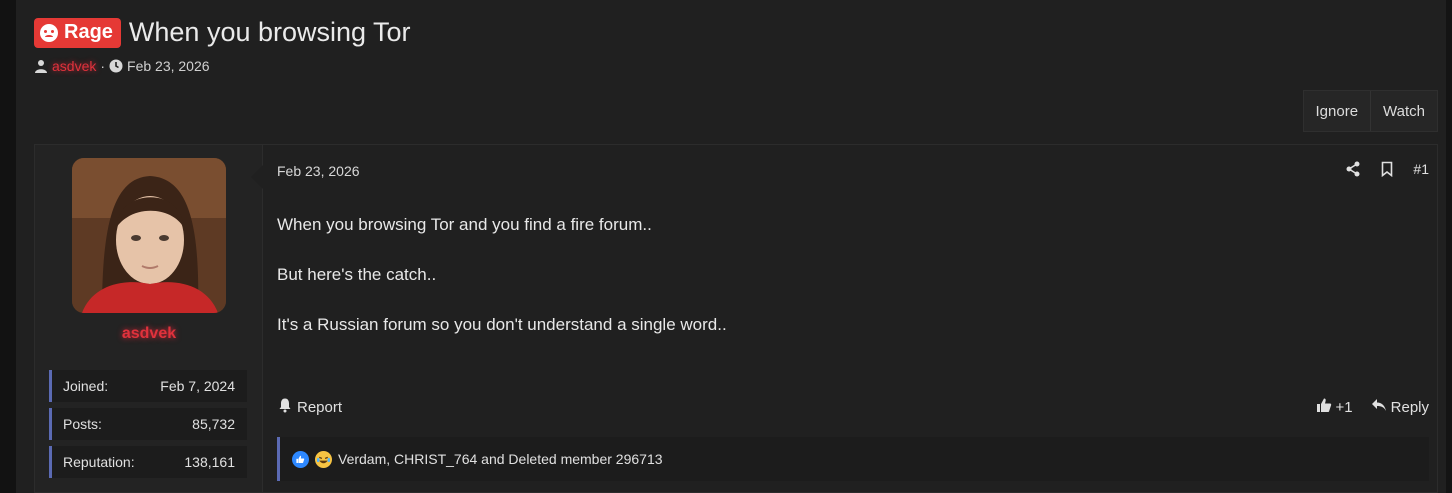 The height and width of the screenshot is (493, 1452). I want to click on like-count: +1, so click(1344, 407).